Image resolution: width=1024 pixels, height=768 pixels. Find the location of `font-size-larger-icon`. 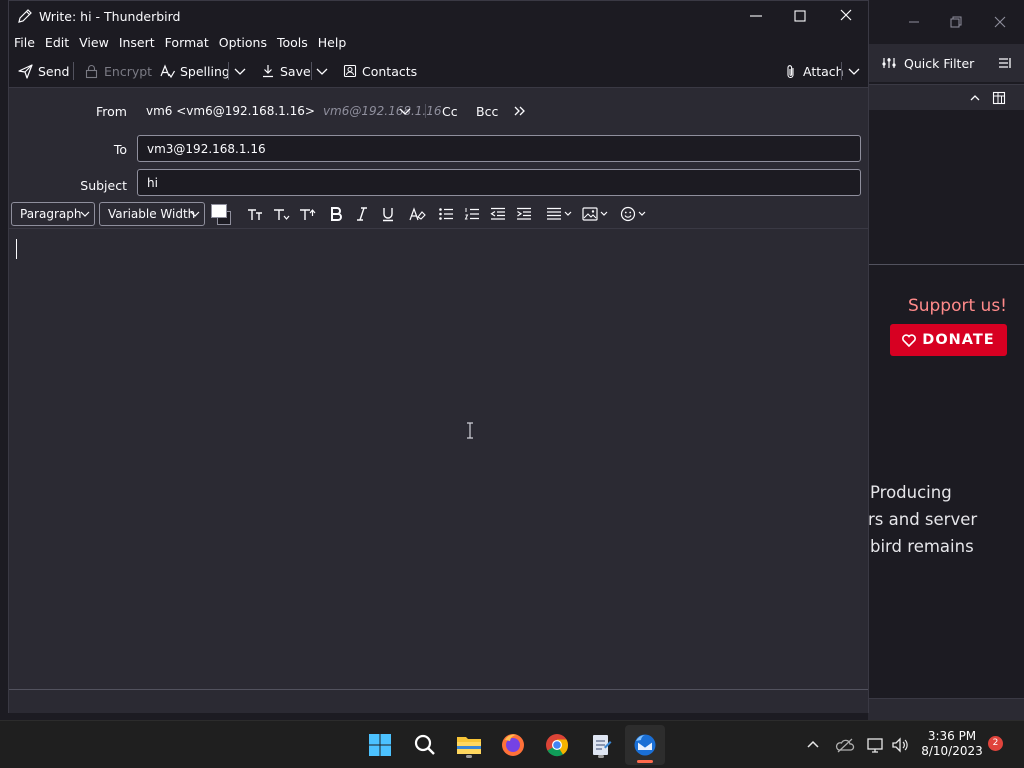

font-size-larger-icon is located at coordinates (307, 214).